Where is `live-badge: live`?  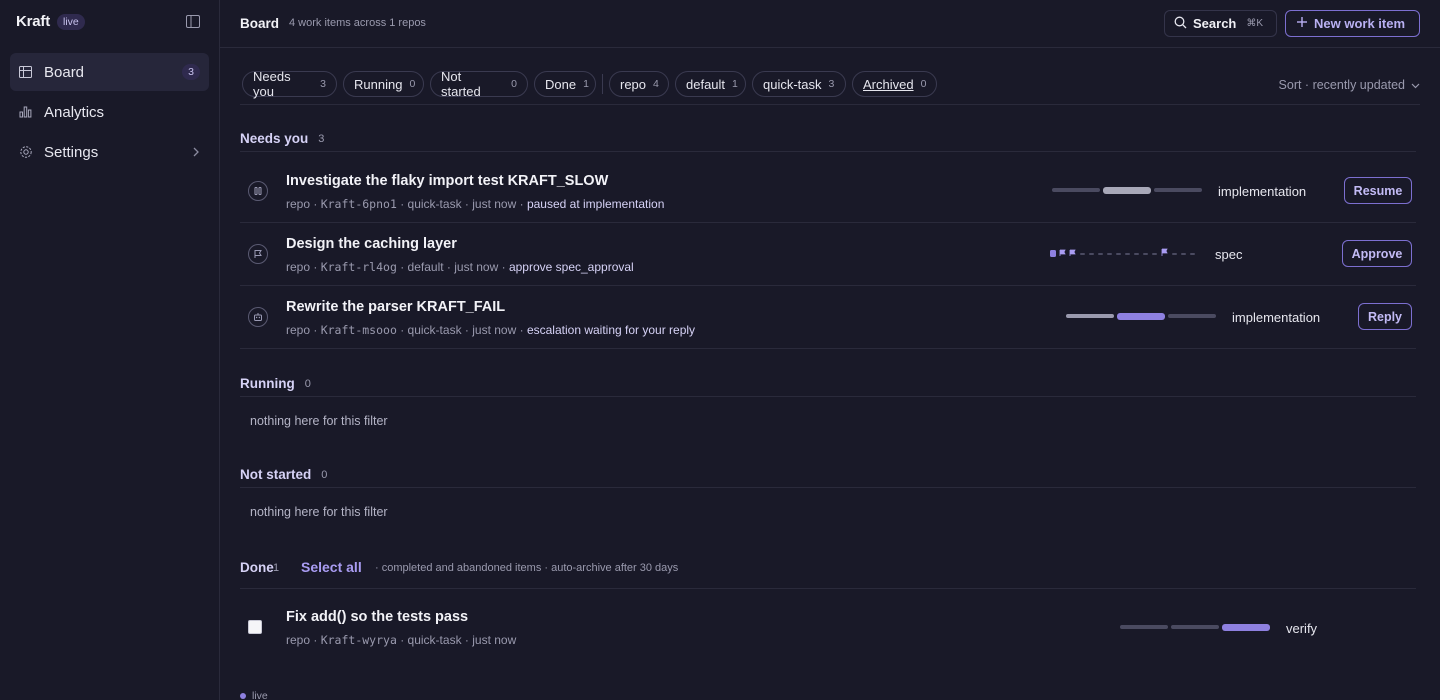 live-badge: live is located at coordinates (71, 21).